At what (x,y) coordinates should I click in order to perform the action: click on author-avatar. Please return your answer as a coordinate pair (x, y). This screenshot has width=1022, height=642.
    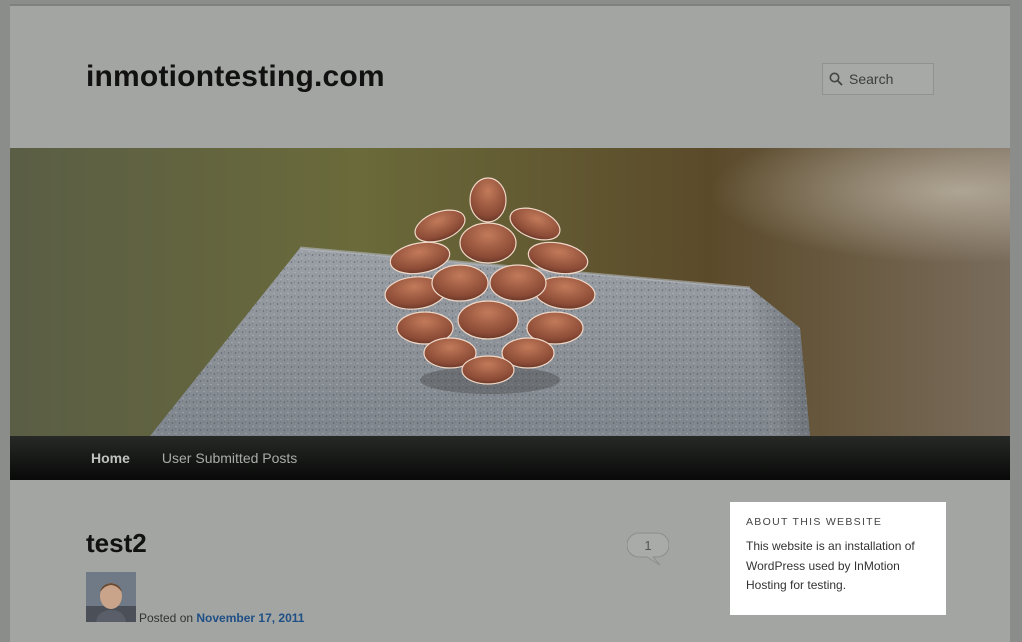
    Looking at the image, I should click on (111, 597).